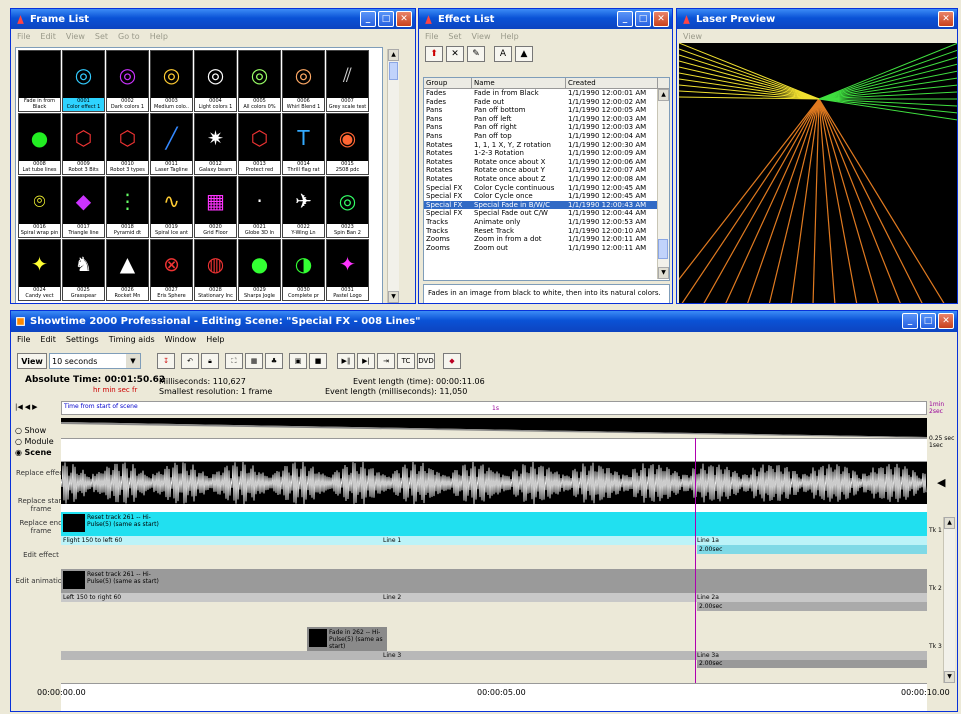 This screenshot has width=961, height=714. Describe the element at coordinates (298, 361) in the screenshot. I see `screen-icon: ▣` at that location.